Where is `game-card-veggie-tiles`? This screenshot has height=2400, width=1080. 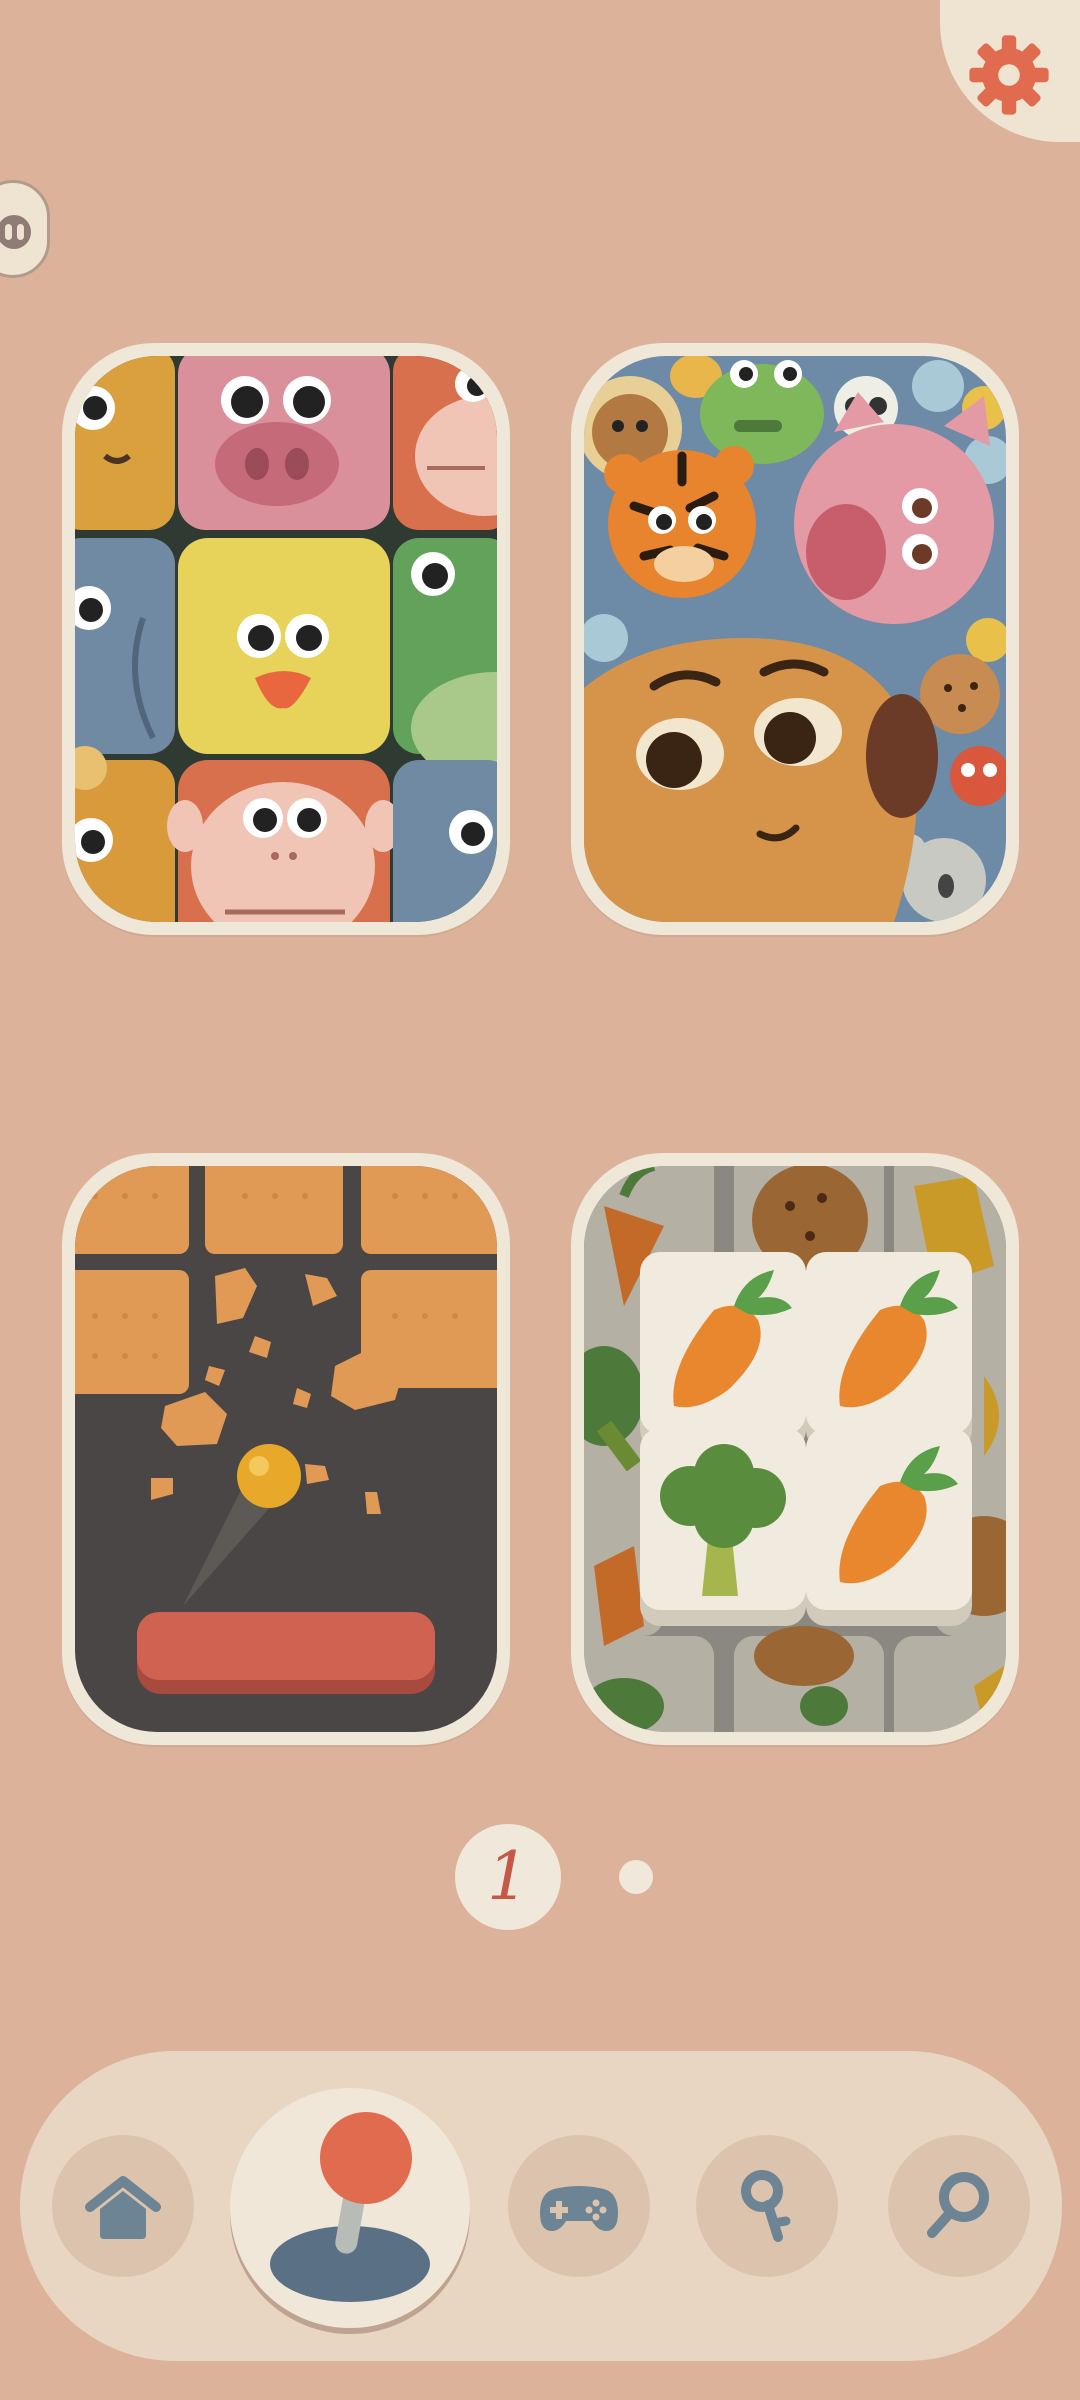 game-card-veggie-tiles is located at coordinates (795, 1449).